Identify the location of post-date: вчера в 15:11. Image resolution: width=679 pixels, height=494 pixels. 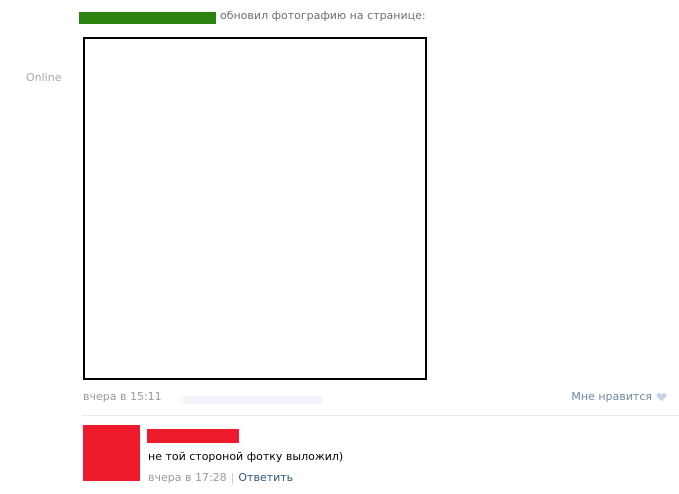
(122, 396).